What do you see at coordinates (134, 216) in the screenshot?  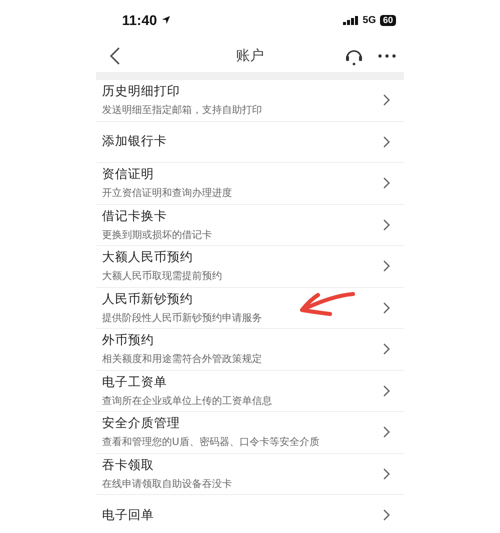 I see `item-title: 借记卡换卡` at bounding box center [134, 216].